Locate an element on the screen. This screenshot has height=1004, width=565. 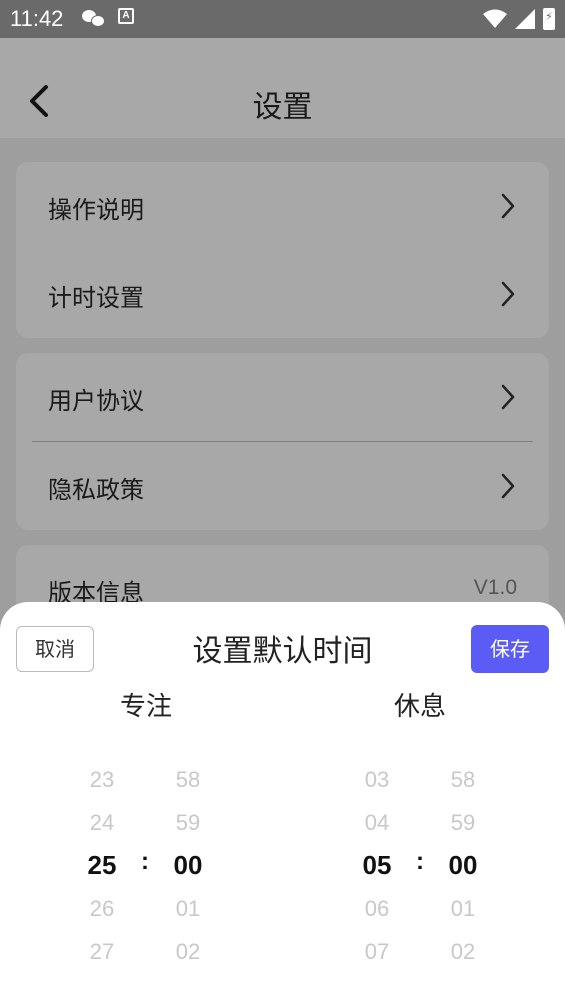
picker-item: 03 is located at coordinates (377, 779).